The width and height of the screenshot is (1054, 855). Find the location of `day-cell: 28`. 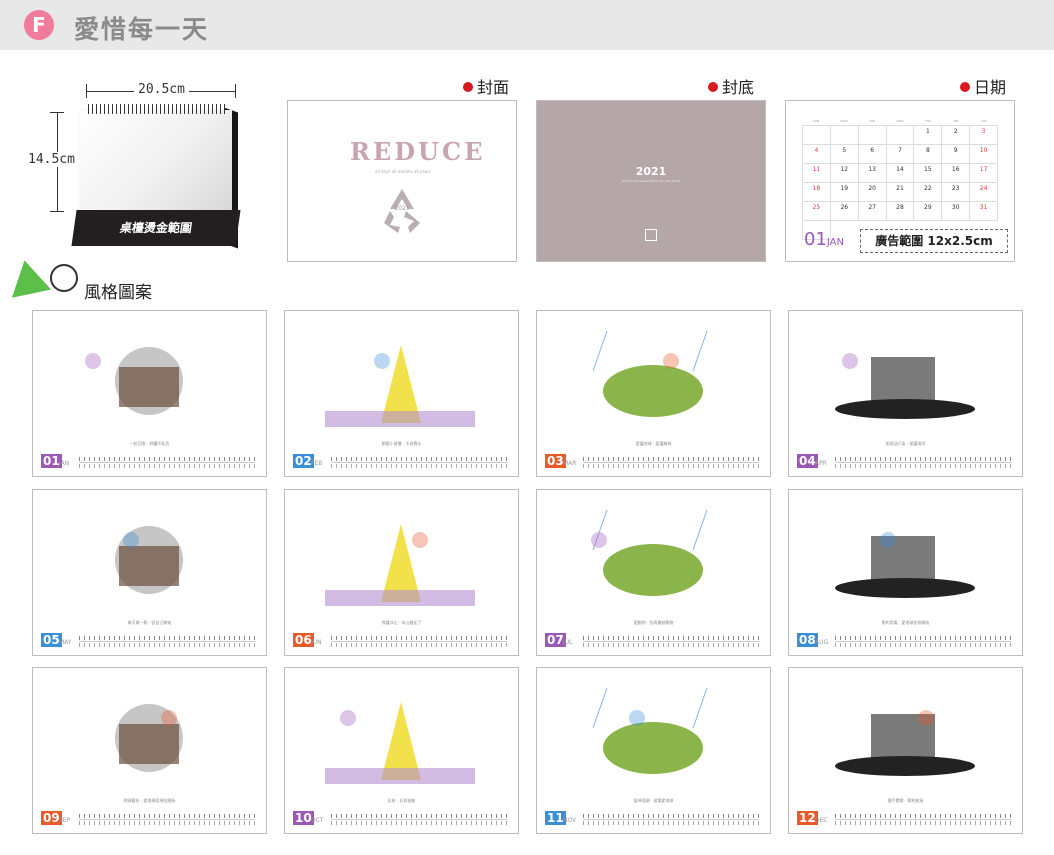

day-cell: 28 is located at coordinates (900, 211).